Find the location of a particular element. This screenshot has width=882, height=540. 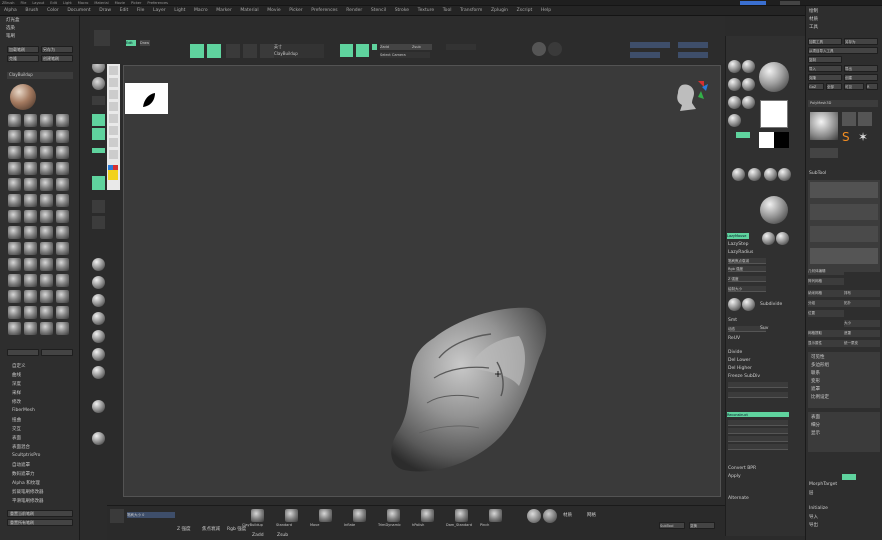

subtool-btn-unify: 统一蒙皮 is located at coordinates (862, 343).